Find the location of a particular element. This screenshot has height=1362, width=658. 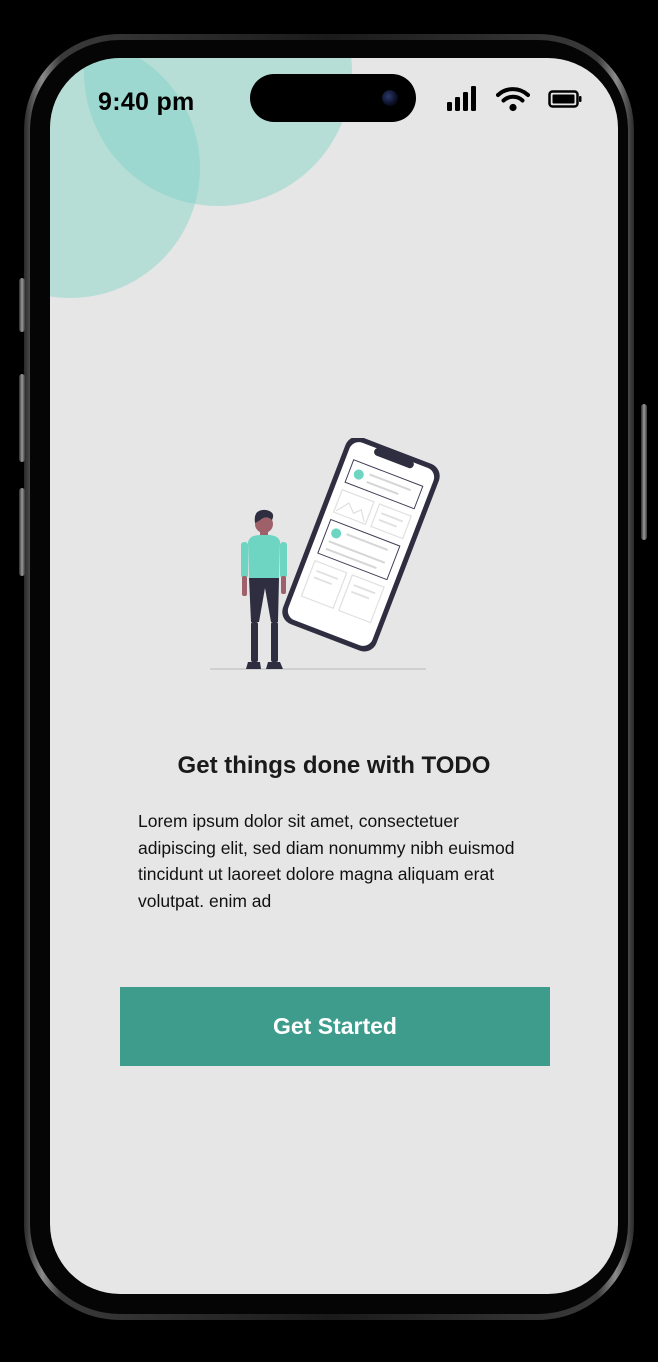

battery-icon is located at coordinates (565, 99).